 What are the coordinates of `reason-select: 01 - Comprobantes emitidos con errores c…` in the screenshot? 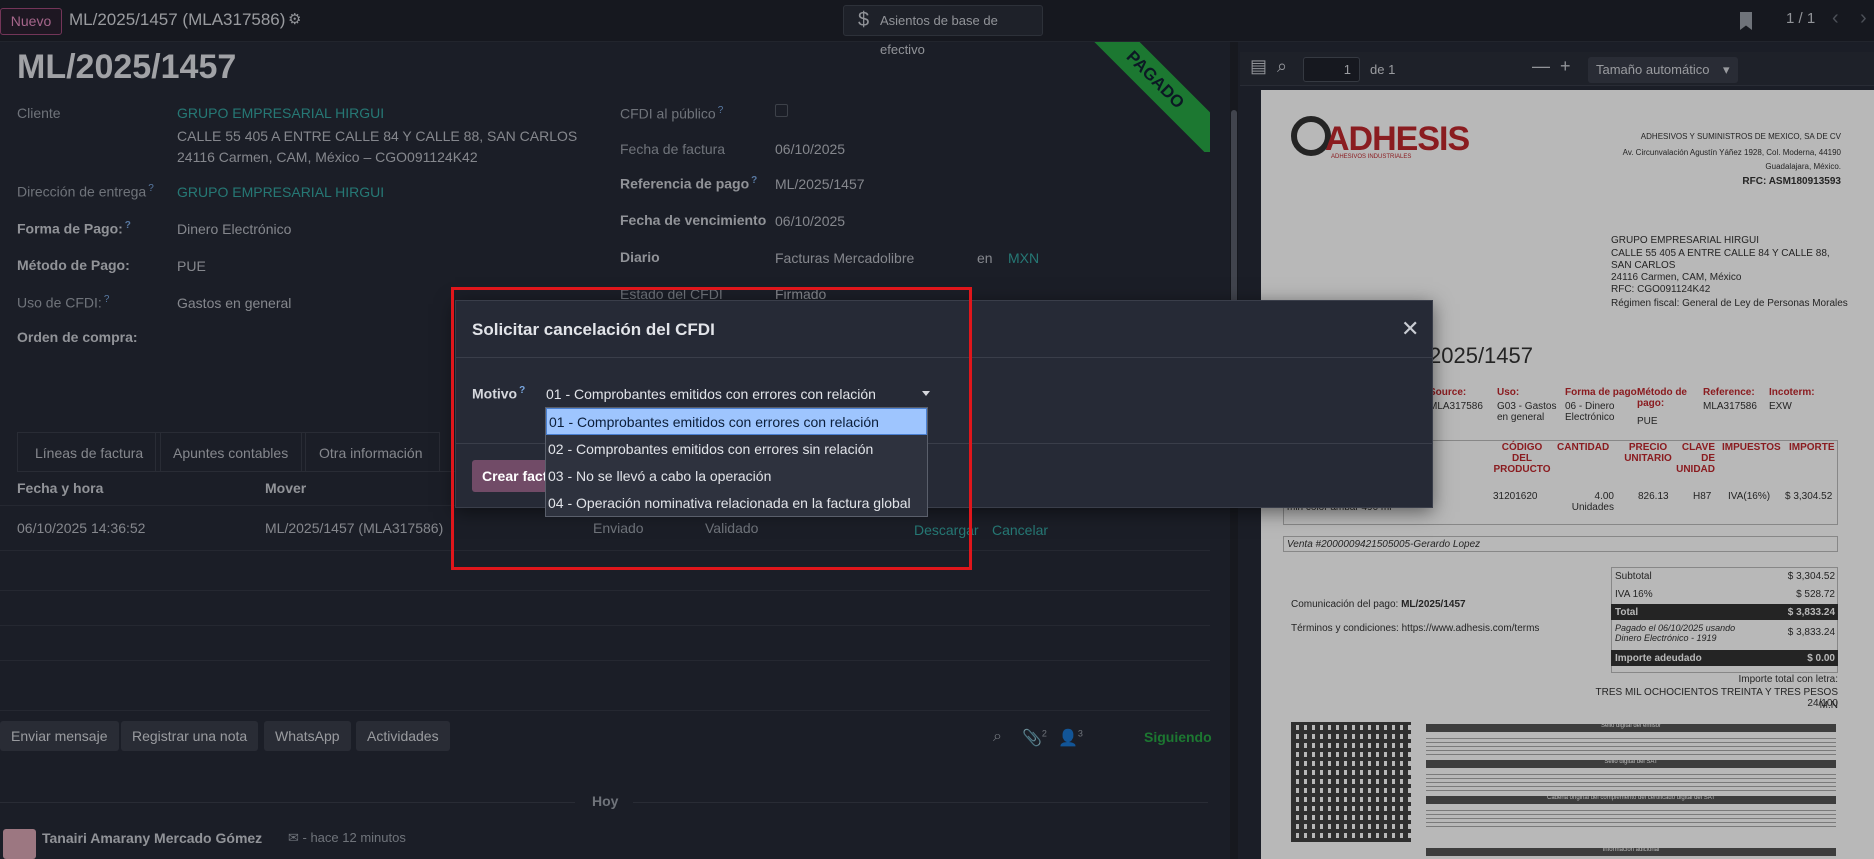 It's located at (739, 394).